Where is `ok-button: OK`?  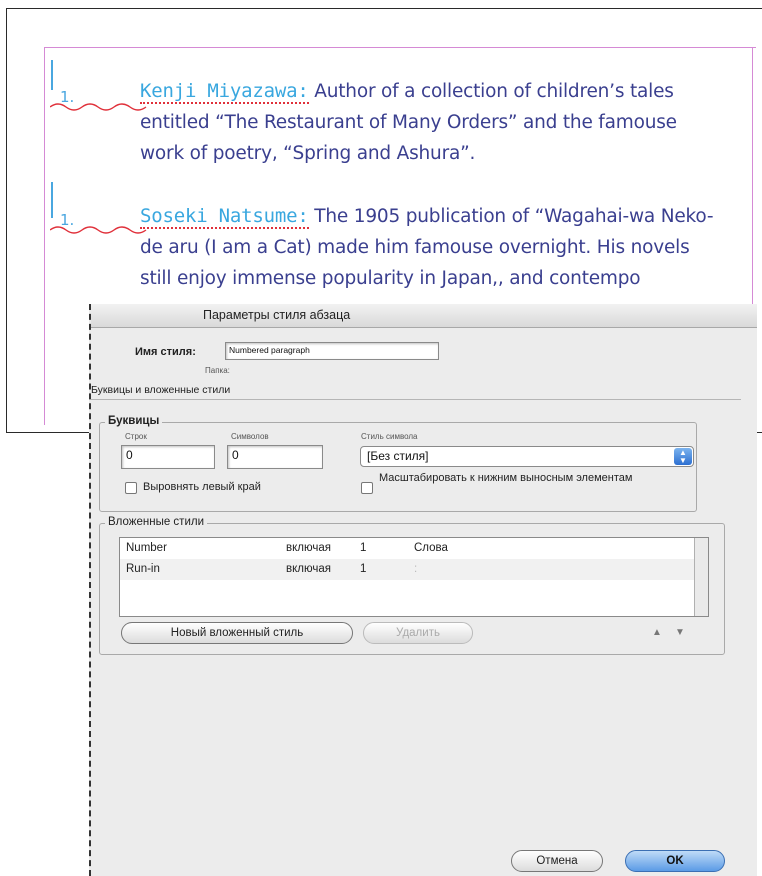
ok-button: OK is located at coordinates (675, 861).